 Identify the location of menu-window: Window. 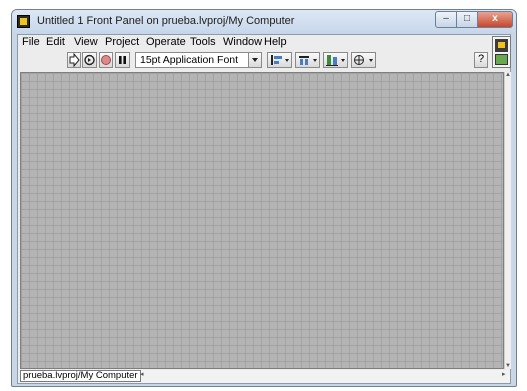
(242, 42).